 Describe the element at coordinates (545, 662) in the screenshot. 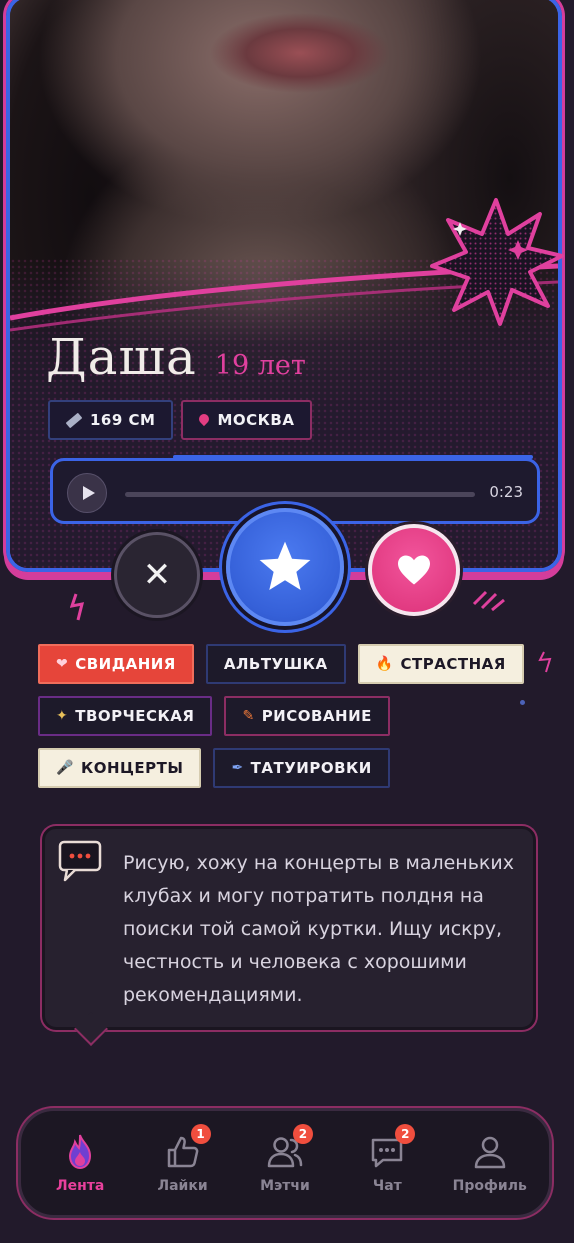

I see `lightning-decoration-small` at that location.